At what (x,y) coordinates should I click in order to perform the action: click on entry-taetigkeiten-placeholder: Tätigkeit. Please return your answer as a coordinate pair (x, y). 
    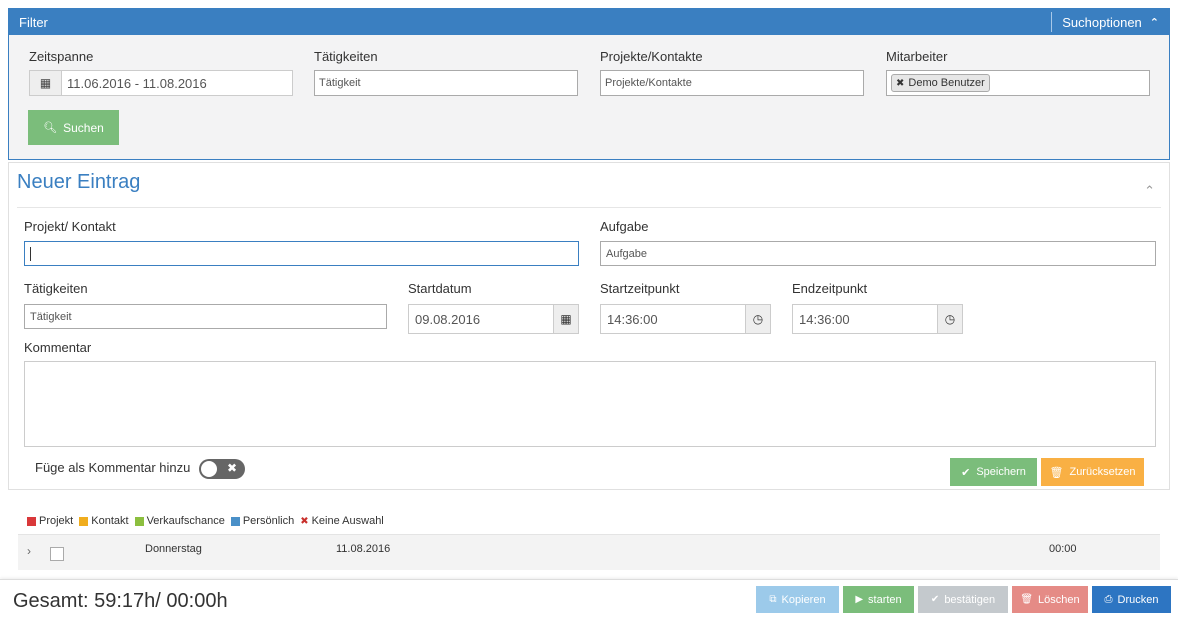
    Looking at the image, I should click on (51, 316).